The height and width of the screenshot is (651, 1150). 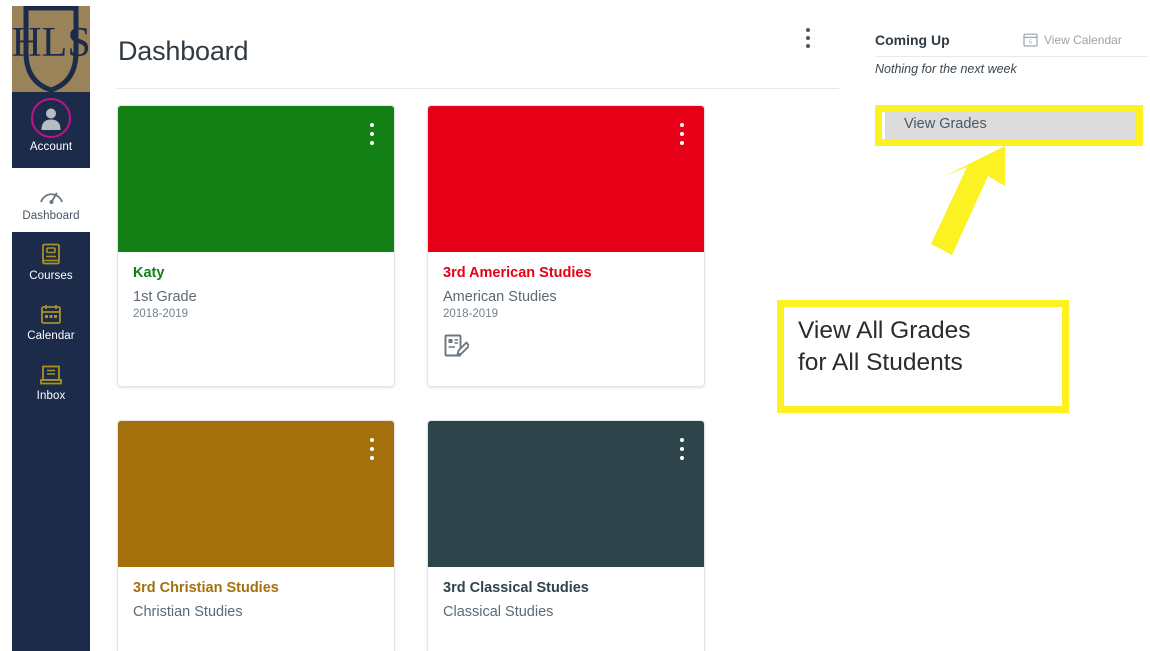 What do you see at coordinates (1083, 39) in the screenshot?
I see `view-calendar-label: View Calendar` at bounding box center [1083, 39].